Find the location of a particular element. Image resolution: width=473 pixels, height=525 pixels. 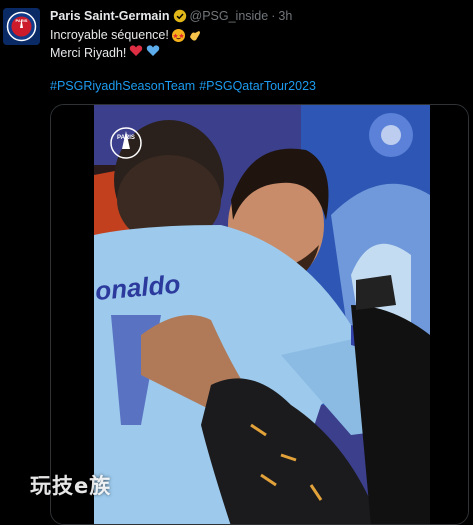

avatar-text: PARIS is located at coordinates (22, 20).